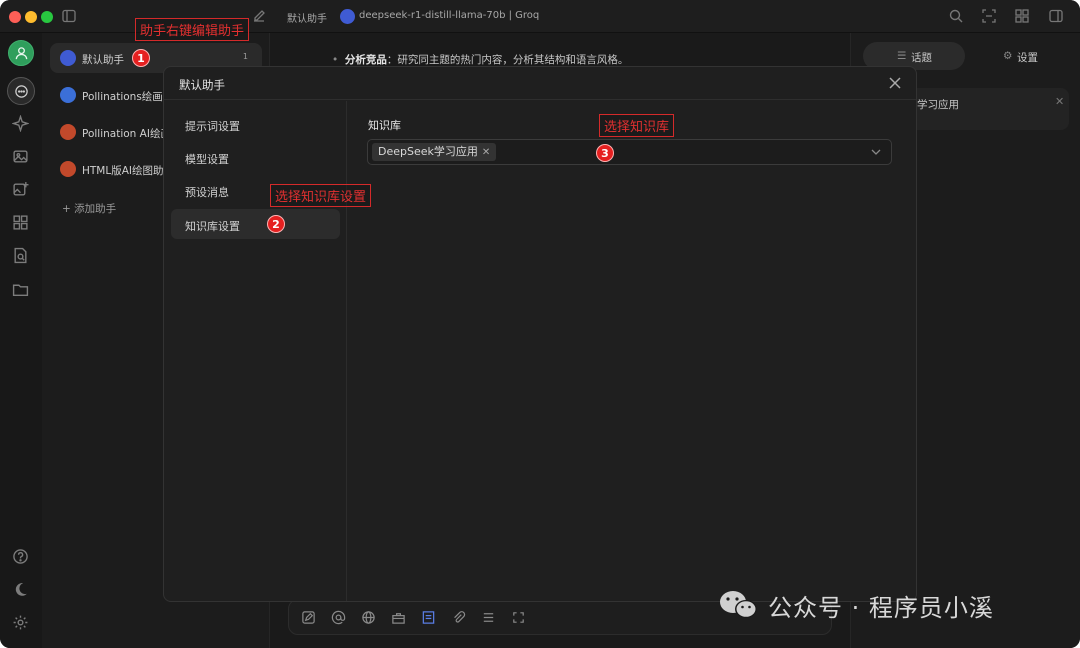 This screenshot has height=648, width=1080. Describe the element at coordinates (122, 97) in the screenshot. I see `assistant-label: Pollinations绘画` at that location.